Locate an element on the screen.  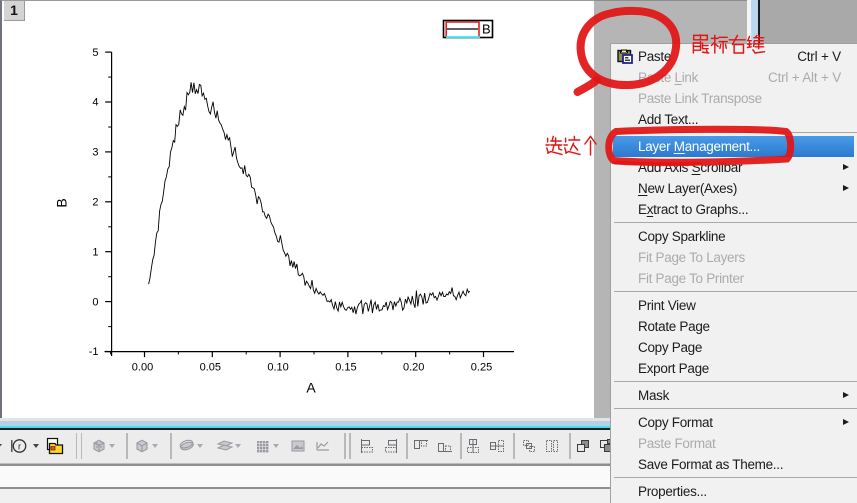
svg-text: 0.00 is located at coordinates (142, 367).